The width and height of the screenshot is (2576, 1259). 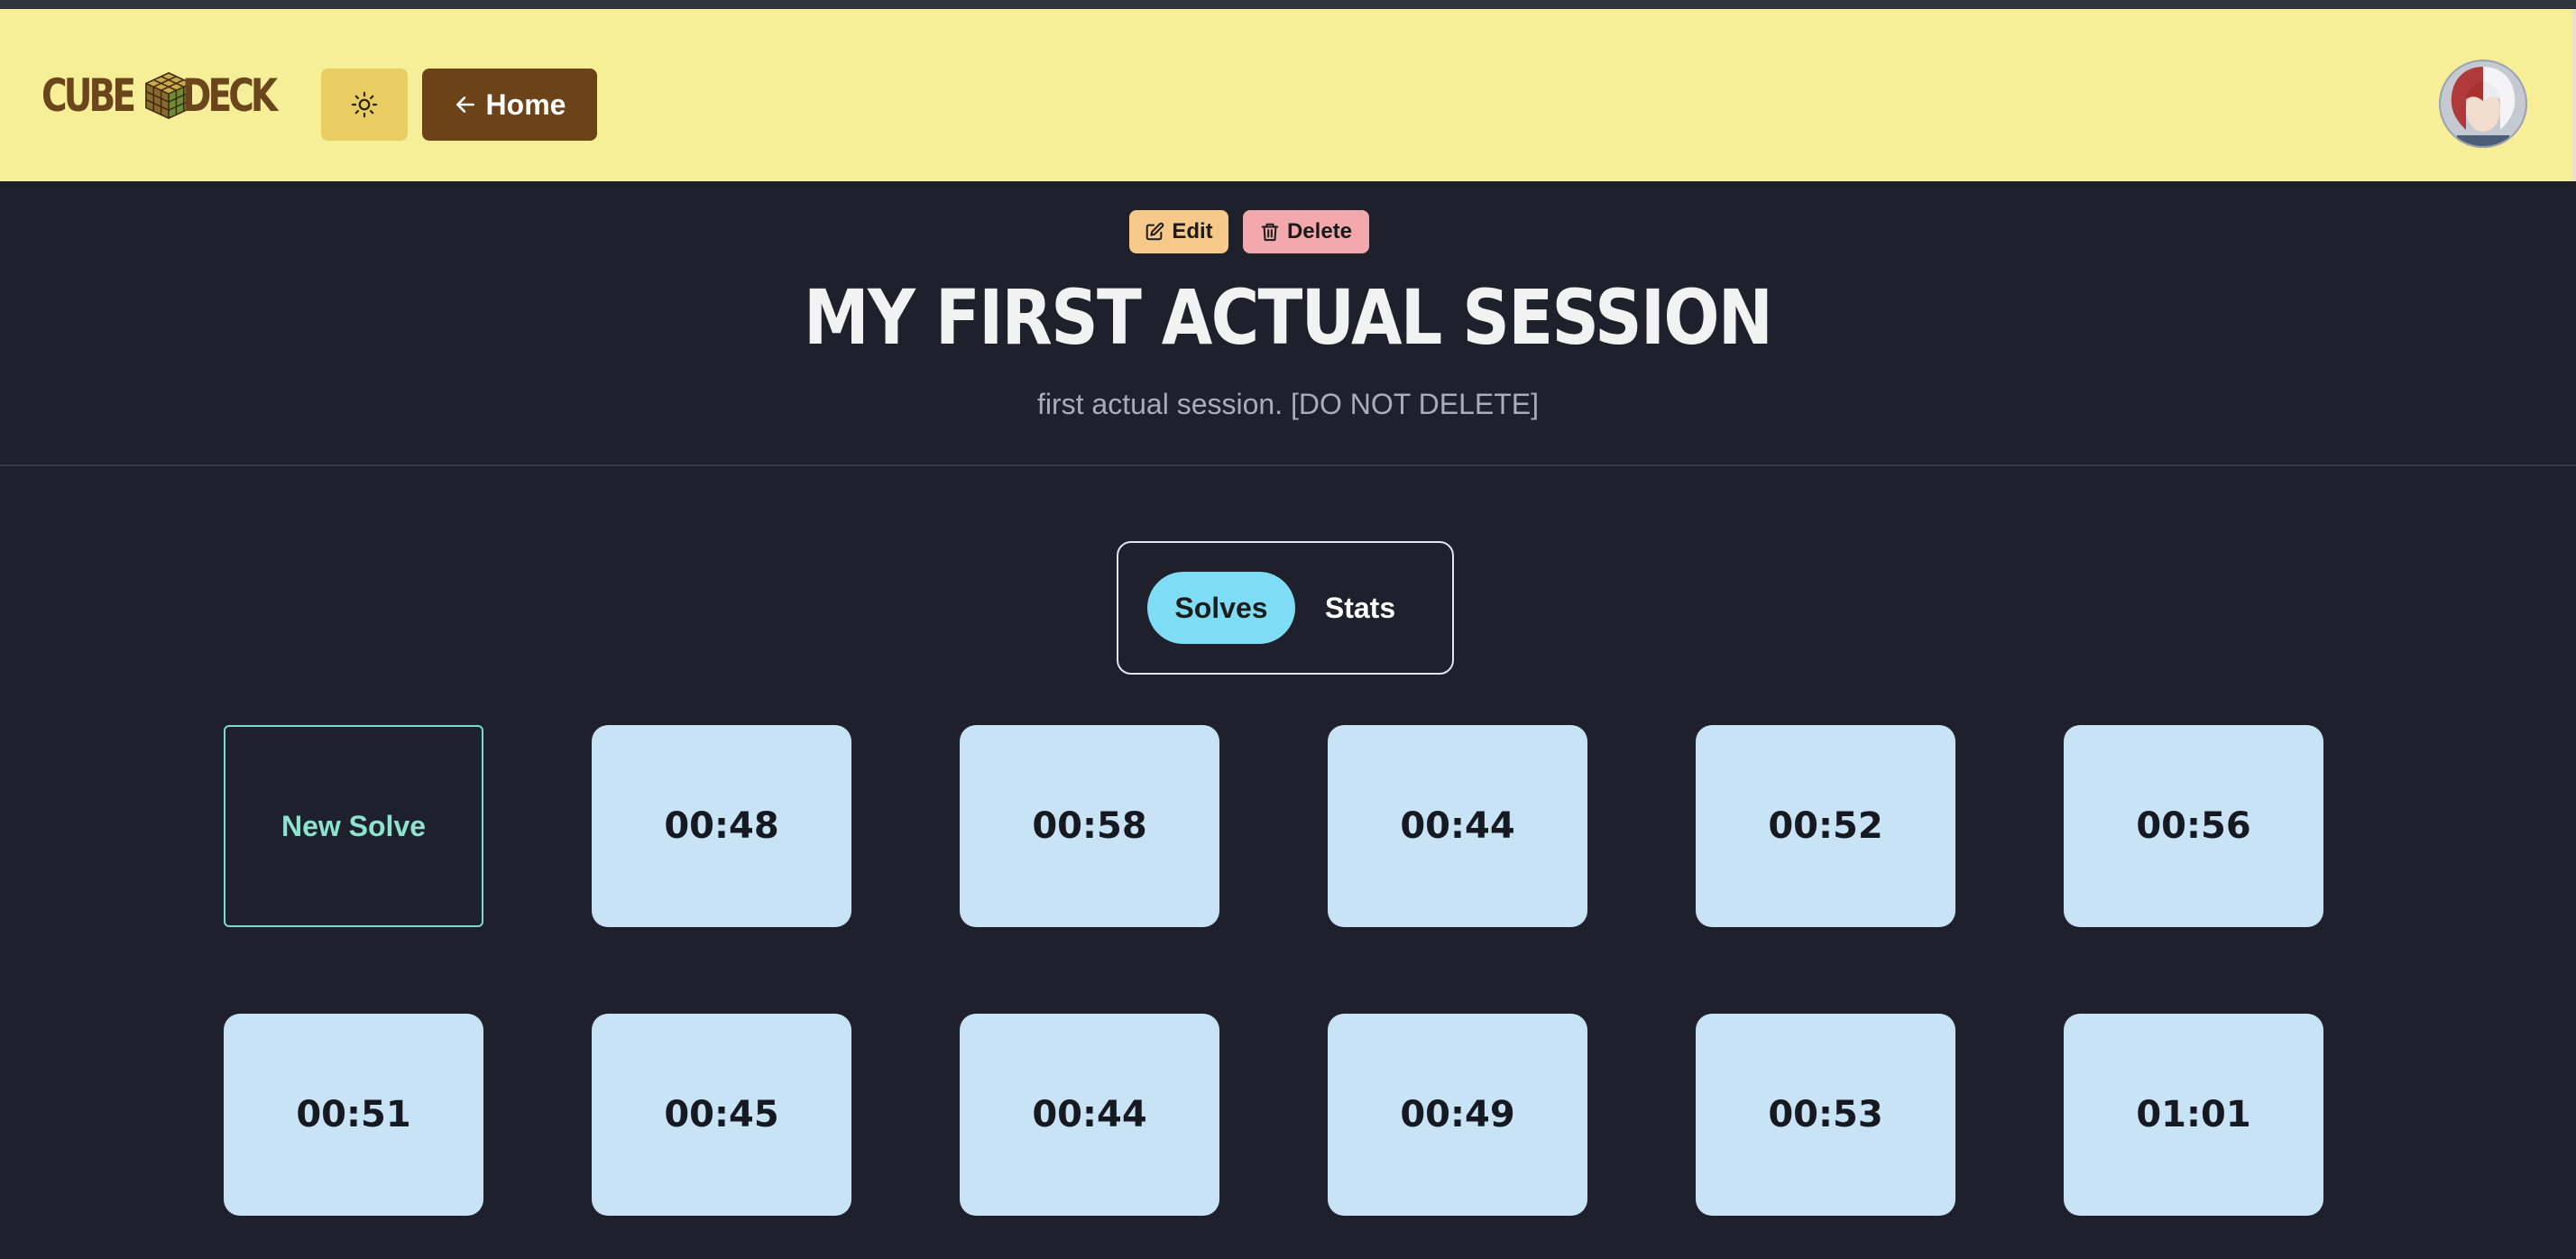 I want to click on edit-icon, so click(x=1155, y=231).